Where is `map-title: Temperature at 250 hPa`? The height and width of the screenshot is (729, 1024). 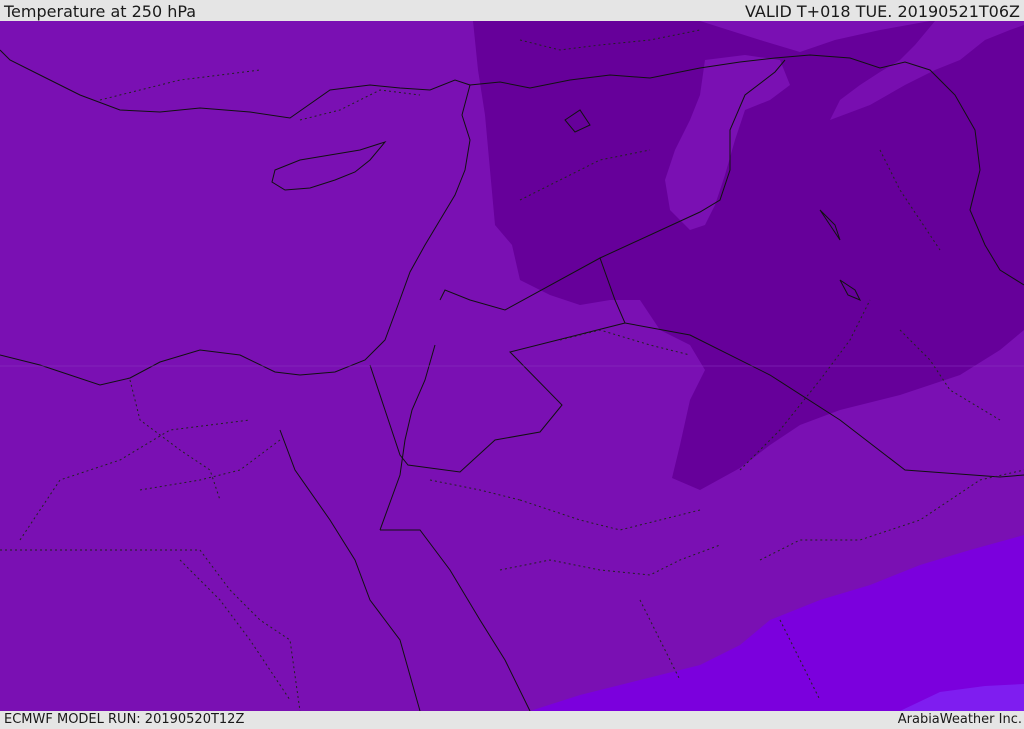
map-title: Temperature at 250 hPa is located at coordinates (100, 11).